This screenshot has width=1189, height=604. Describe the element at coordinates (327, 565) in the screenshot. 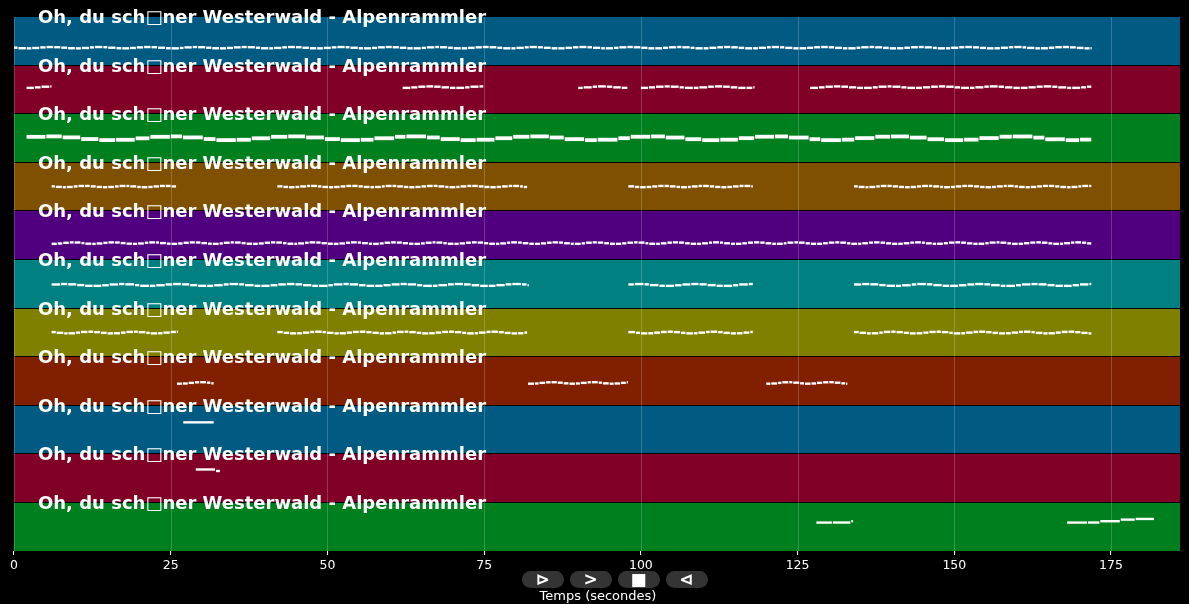

I see `tick-label: 50` at that location.